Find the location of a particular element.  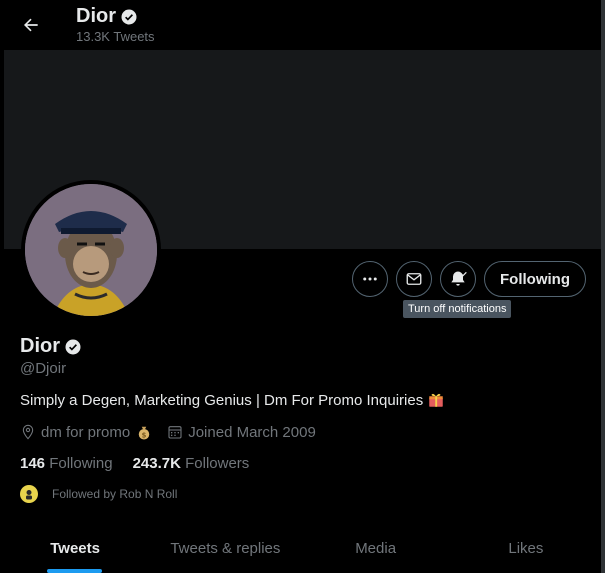

location-item: dm for promo $ is located at coordinates (86, 432).